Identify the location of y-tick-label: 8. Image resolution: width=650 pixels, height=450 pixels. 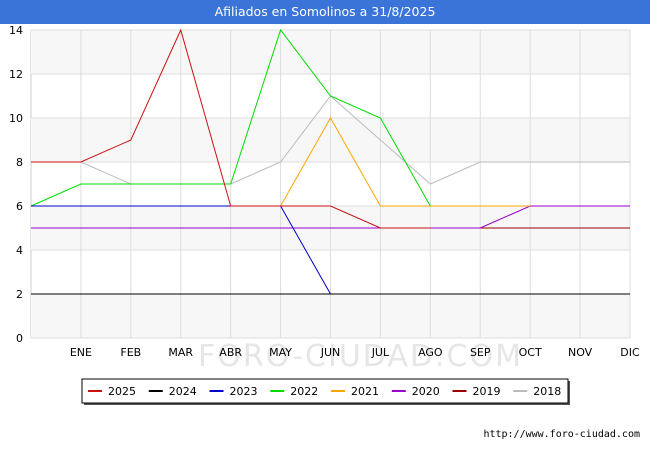
(19, 162).